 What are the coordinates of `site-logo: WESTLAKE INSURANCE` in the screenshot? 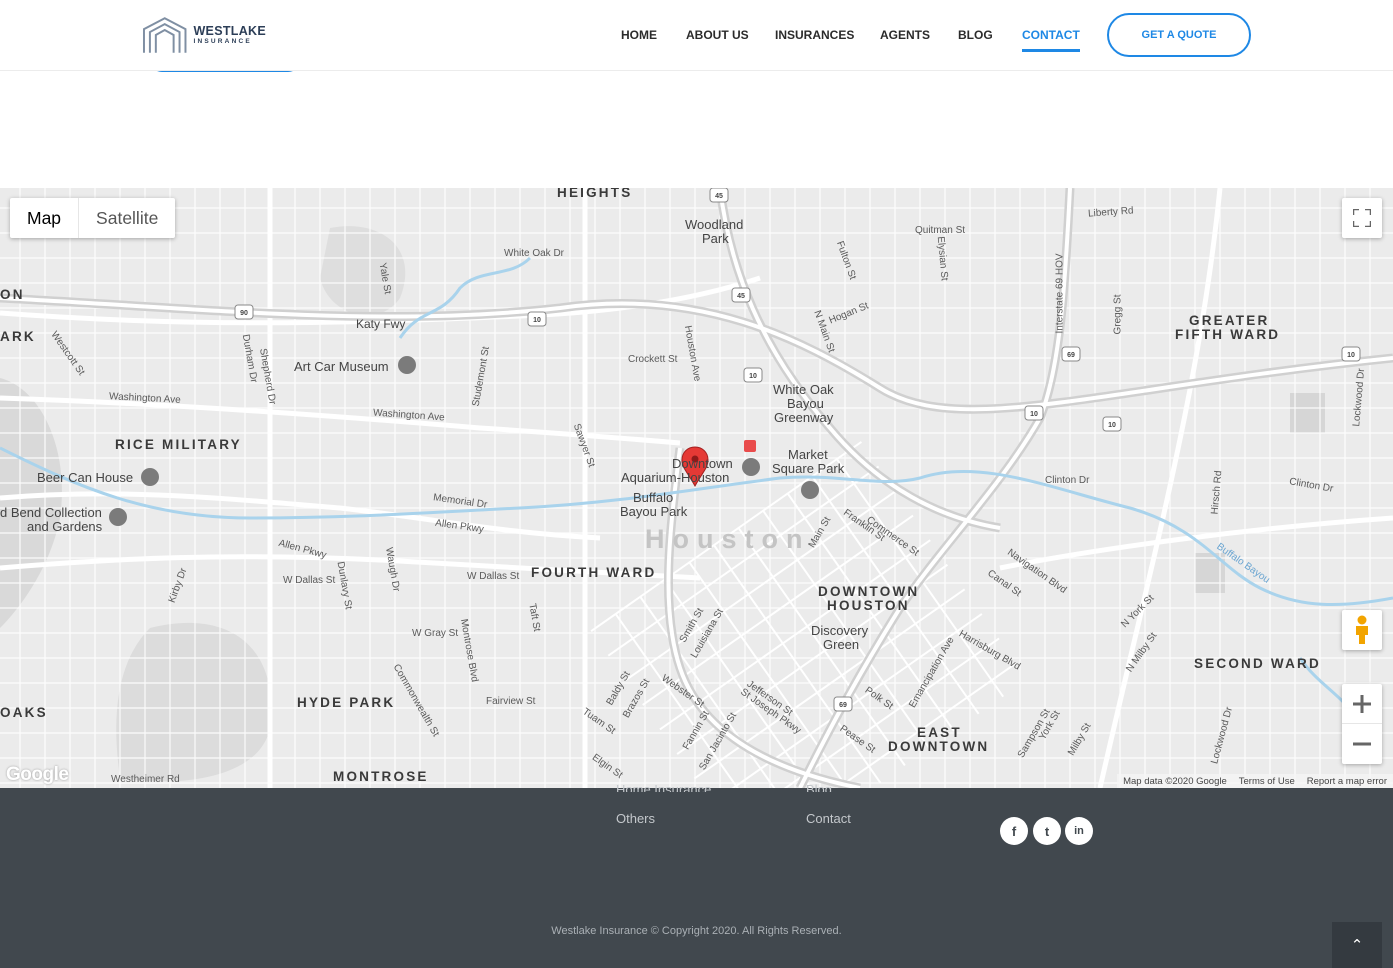 It's located at (204, 35).